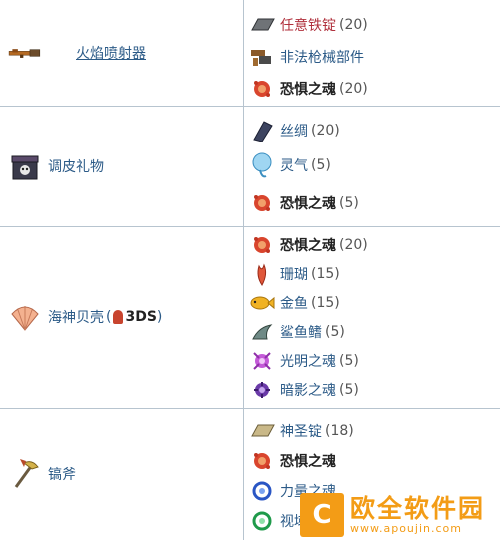  Describe the element at coordinates (262, 491) in the screenshot. I see `soul-of-might-icon` at that location.